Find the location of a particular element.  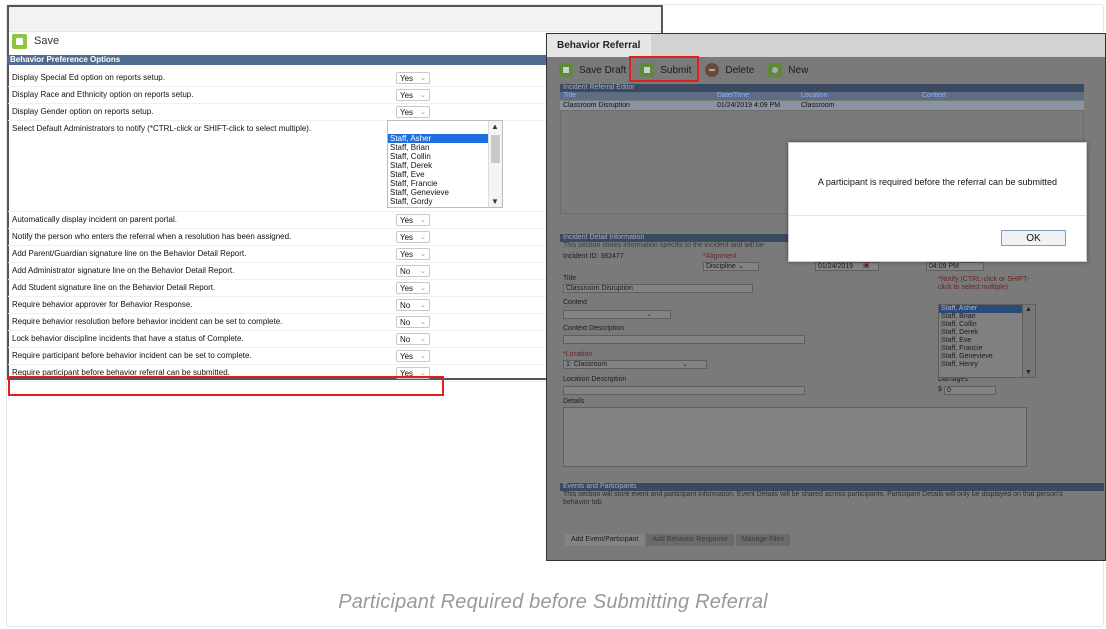

context-select: ⌄ is located at coordinates (617, 314).